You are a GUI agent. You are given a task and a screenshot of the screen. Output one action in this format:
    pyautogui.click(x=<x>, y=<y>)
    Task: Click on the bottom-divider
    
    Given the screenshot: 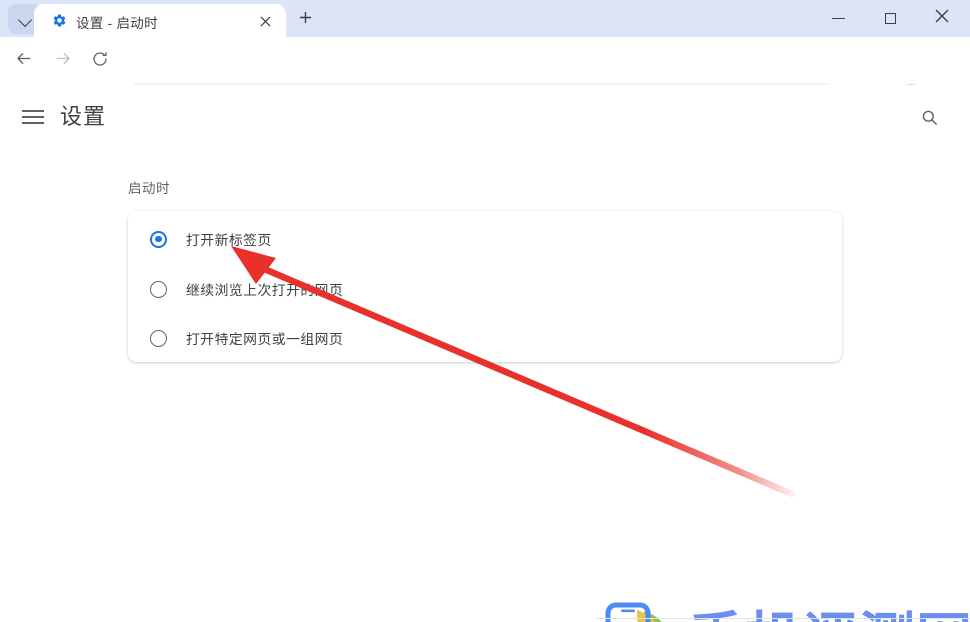 What is the action you would take?
    pyautogui.click(x=782, y=618)
    